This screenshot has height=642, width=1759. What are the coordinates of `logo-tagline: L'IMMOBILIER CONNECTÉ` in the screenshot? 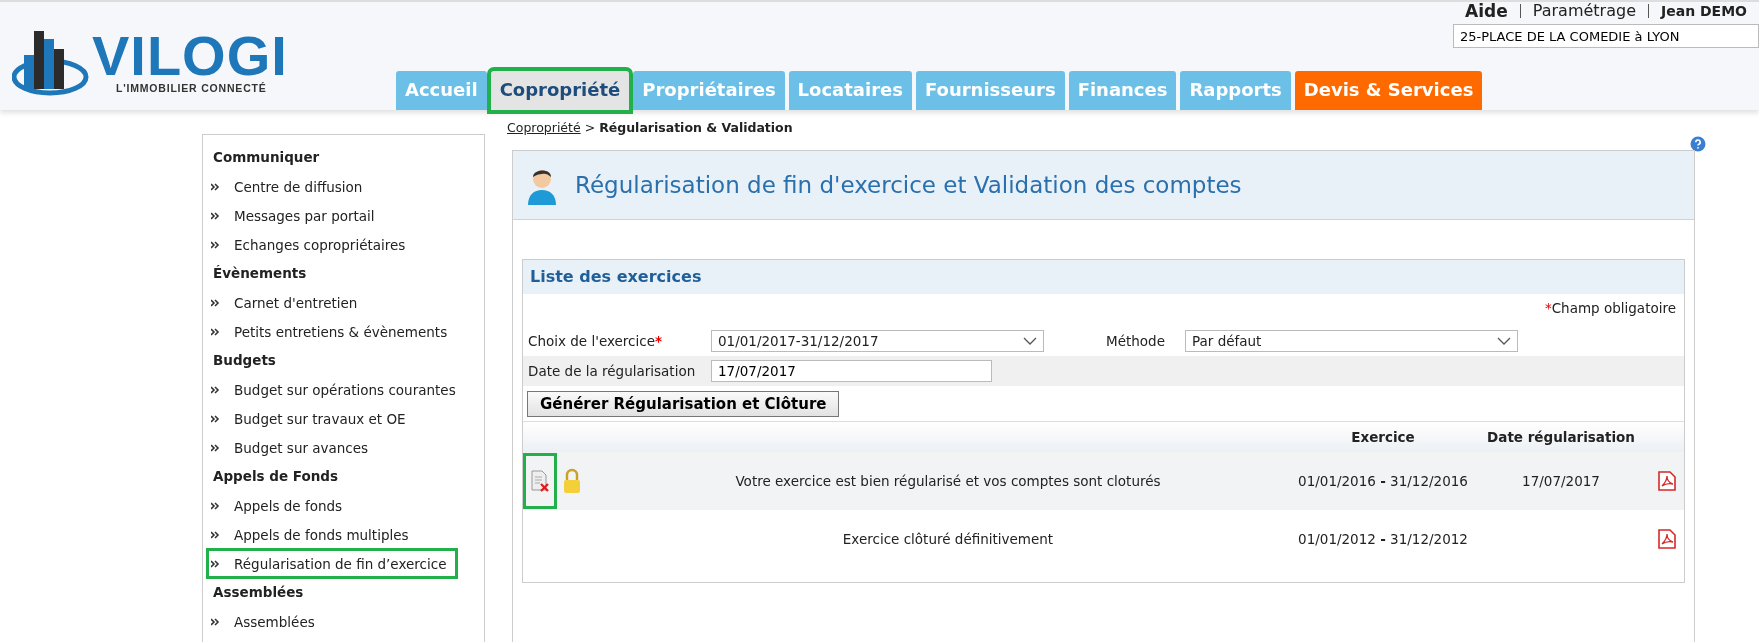 It's located at (192, 88).